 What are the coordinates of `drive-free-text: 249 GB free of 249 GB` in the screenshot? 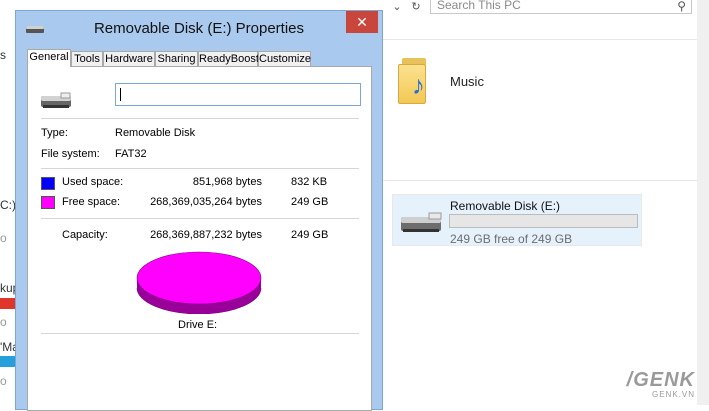 It's located at (511, 239).